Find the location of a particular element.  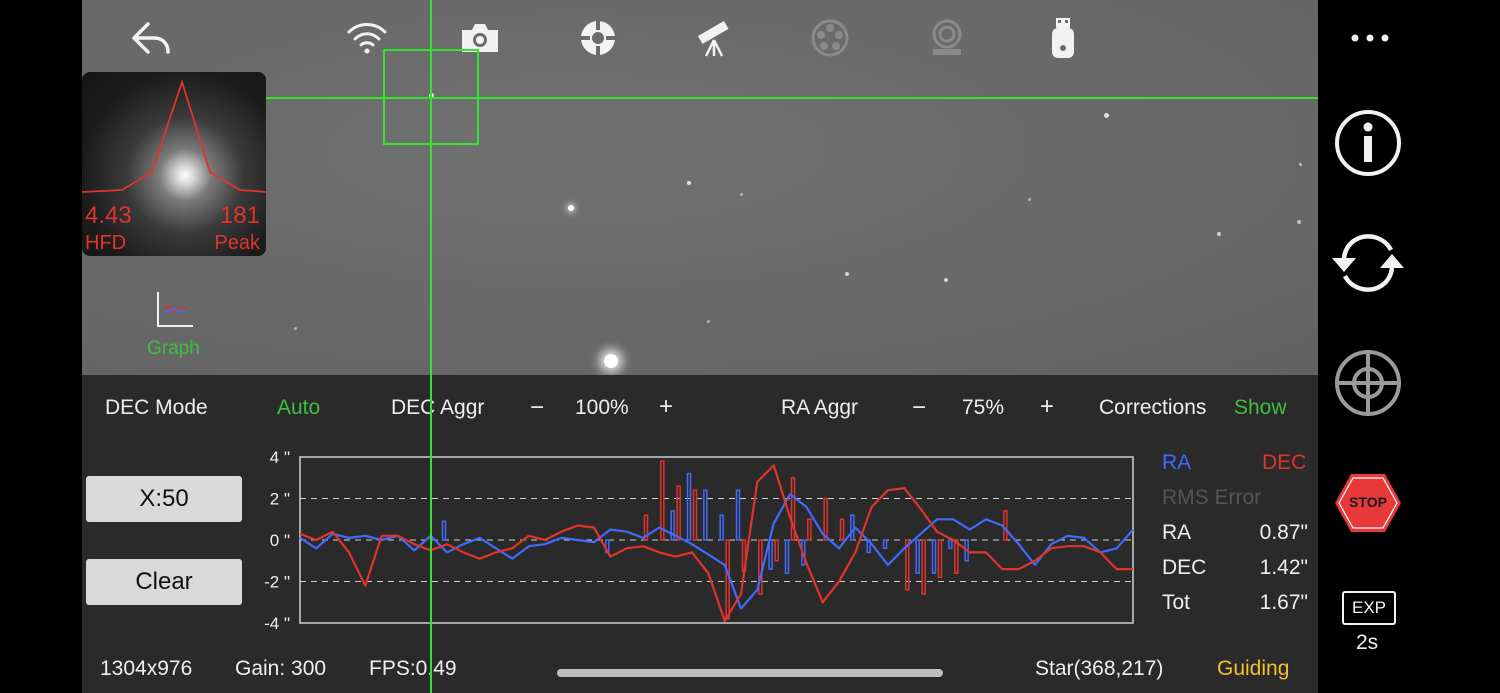

rotator-icon is located at coordinates (947, 38).